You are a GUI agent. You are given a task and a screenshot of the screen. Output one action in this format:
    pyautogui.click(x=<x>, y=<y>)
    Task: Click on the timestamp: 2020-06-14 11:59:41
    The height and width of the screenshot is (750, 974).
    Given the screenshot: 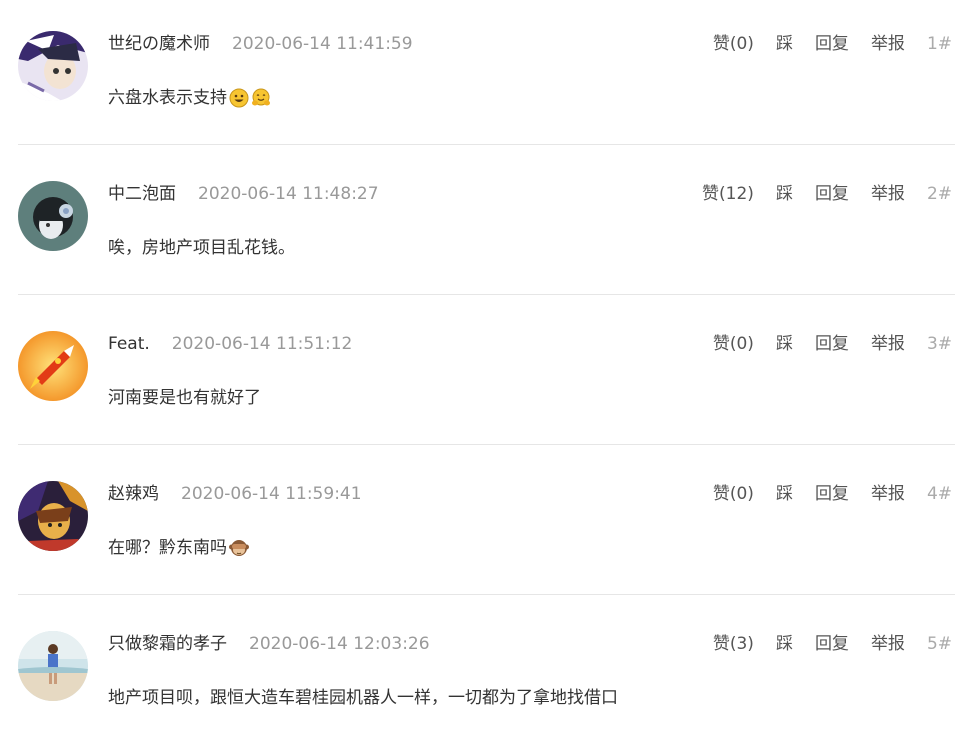 What is the action you would take?
    pyautogui.click(x=271, y=494)
    